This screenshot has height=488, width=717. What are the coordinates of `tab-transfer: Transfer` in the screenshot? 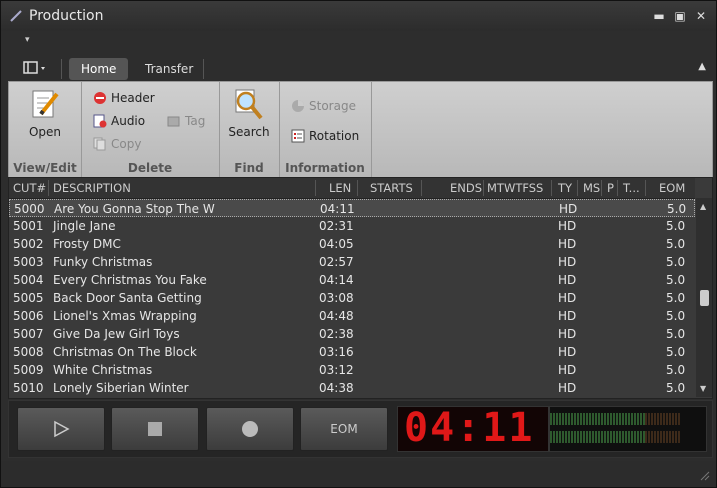 It's located at (169, 69).